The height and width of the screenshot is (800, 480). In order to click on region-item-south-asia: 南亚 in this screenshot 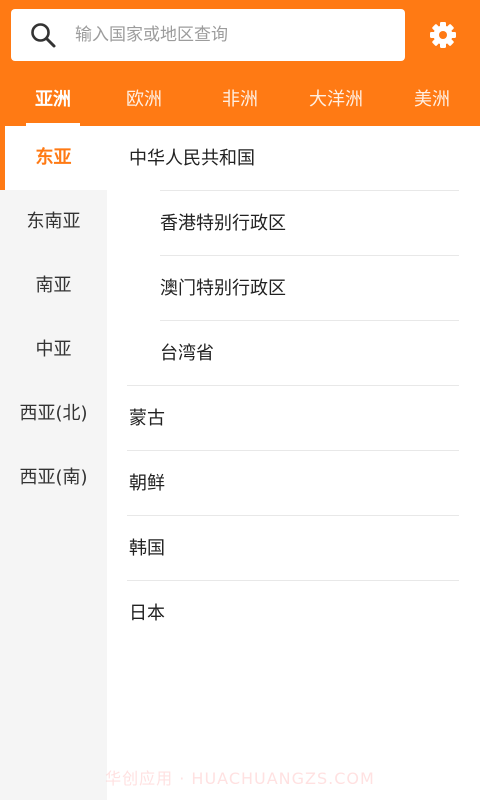, I will do `click(53, 286)`.